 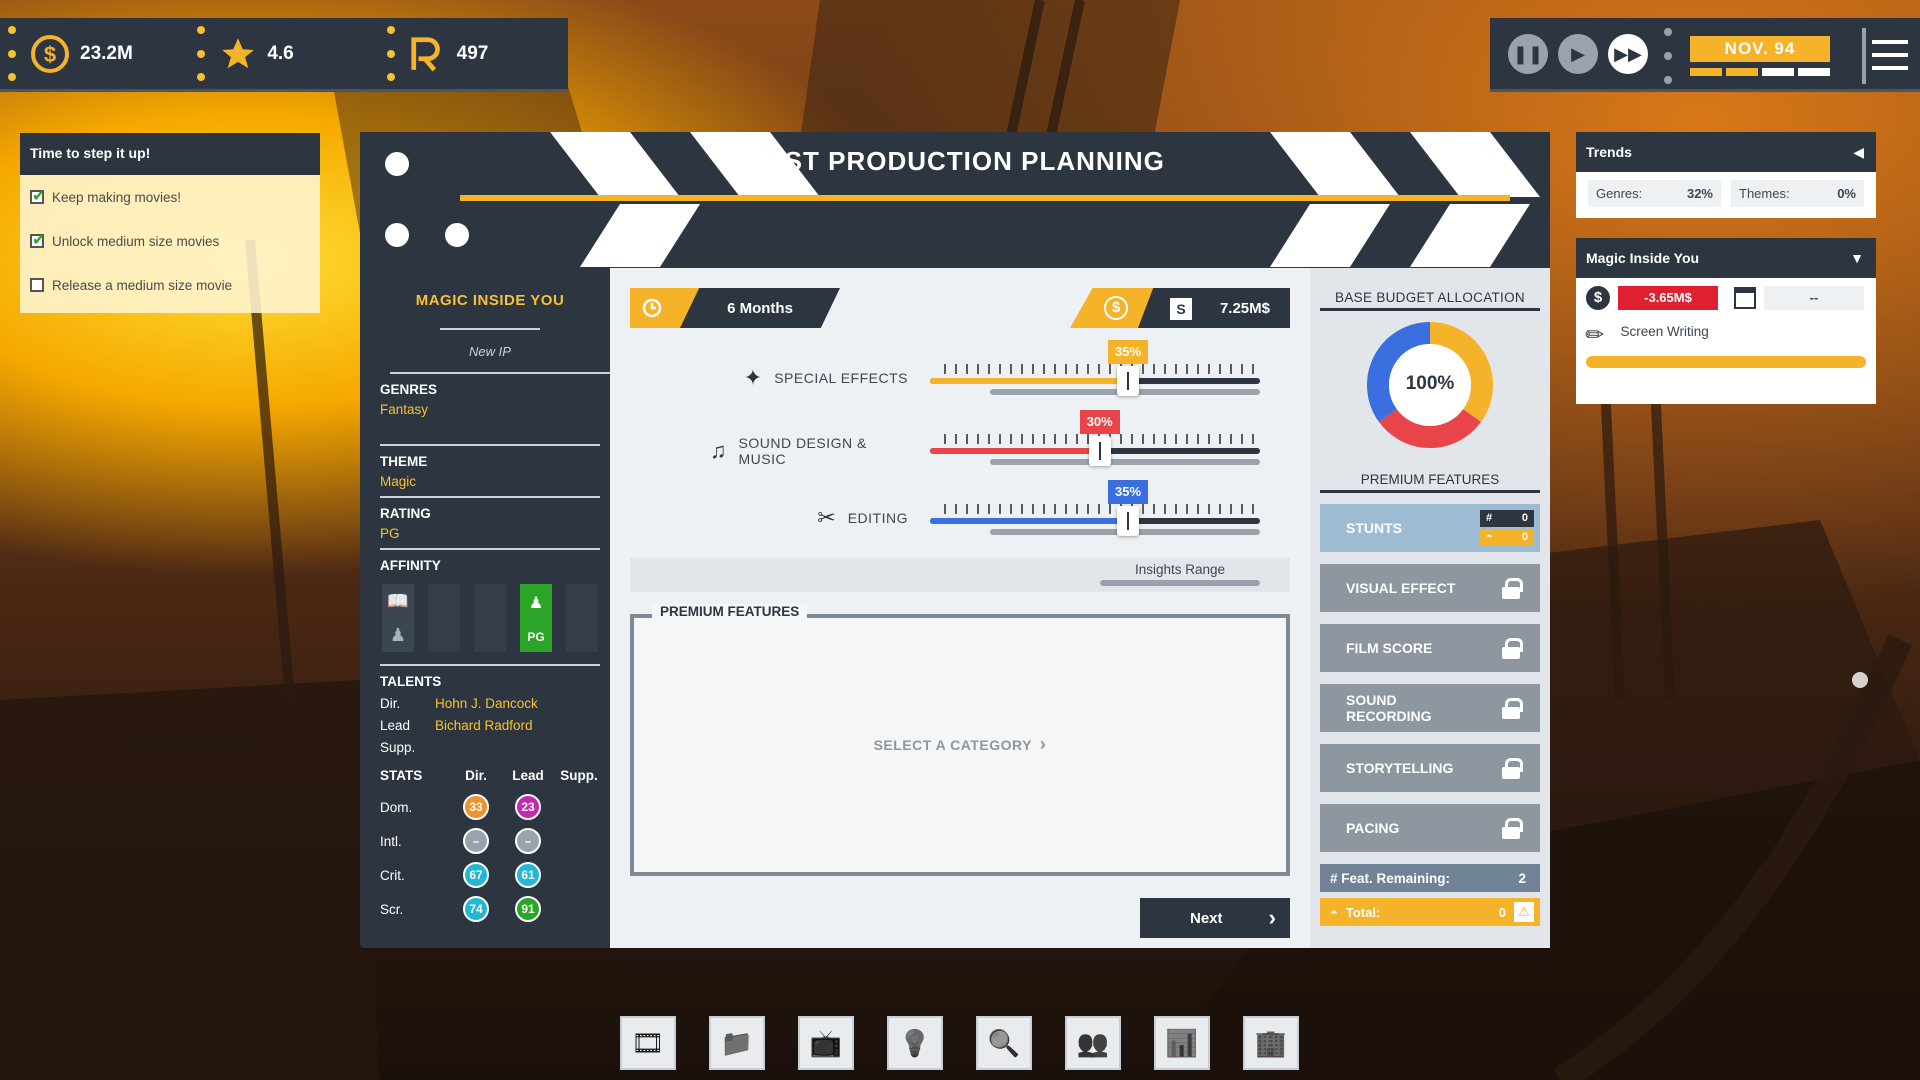 What do you see at coordinates (1797, 193) in the screenshot?
I see `trend-themes: Themes: 0%` at bounding box center [1797, 193].